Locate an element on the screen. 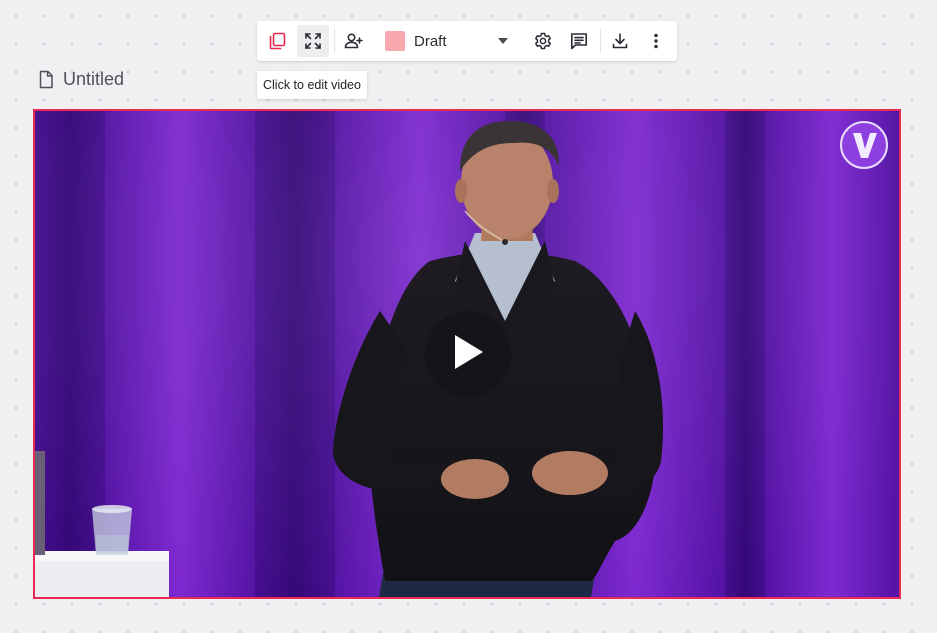 Image resolution: width=937 pixels, height=633 pixels. copy-button is located at coordinates (277, 41).